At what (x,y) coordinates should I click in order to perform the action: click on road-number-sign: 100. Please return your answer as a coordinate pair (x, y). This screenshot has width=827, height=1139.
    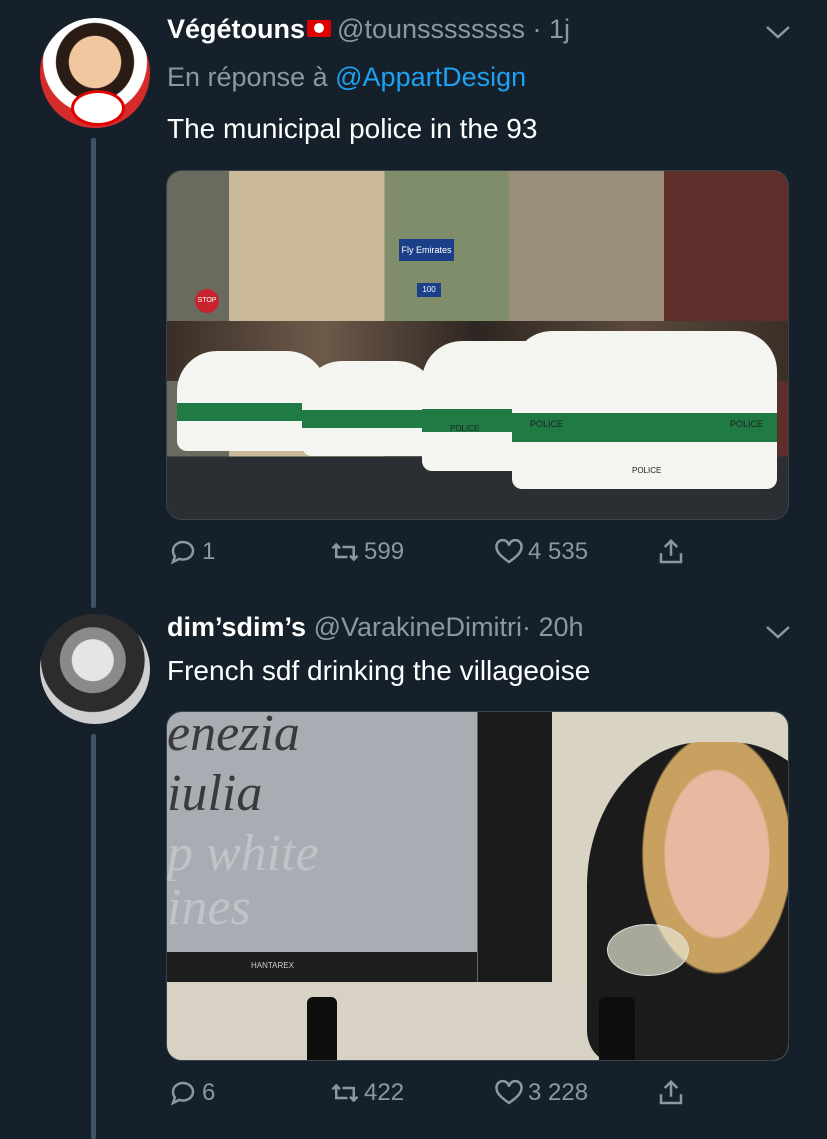
    Looking at the image, I should click on (429, 290).